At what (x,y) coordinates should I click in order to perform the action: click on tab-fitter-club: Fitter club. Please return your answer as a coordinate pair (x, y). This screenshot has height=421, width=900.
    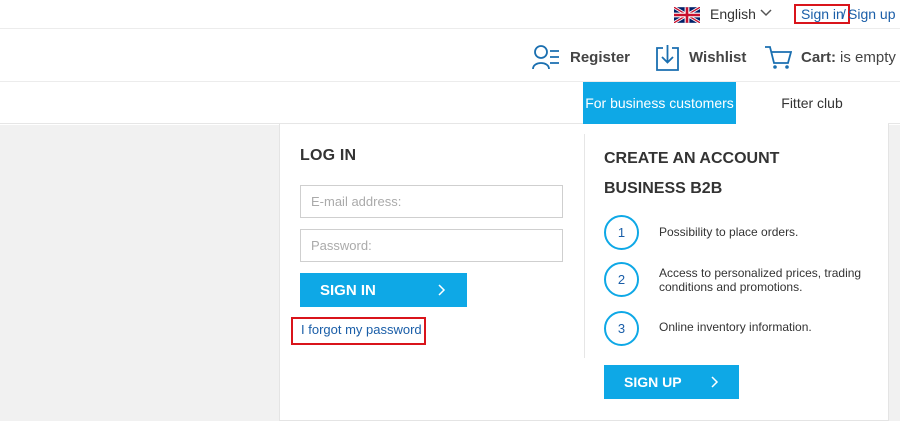
    Looking at the image, I should click on (812, 103).